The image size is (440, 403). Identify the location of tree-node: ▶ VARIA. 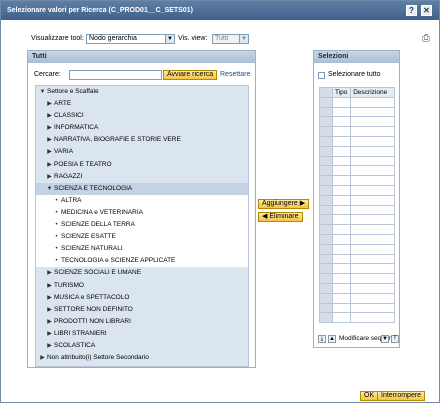
(142, 152).